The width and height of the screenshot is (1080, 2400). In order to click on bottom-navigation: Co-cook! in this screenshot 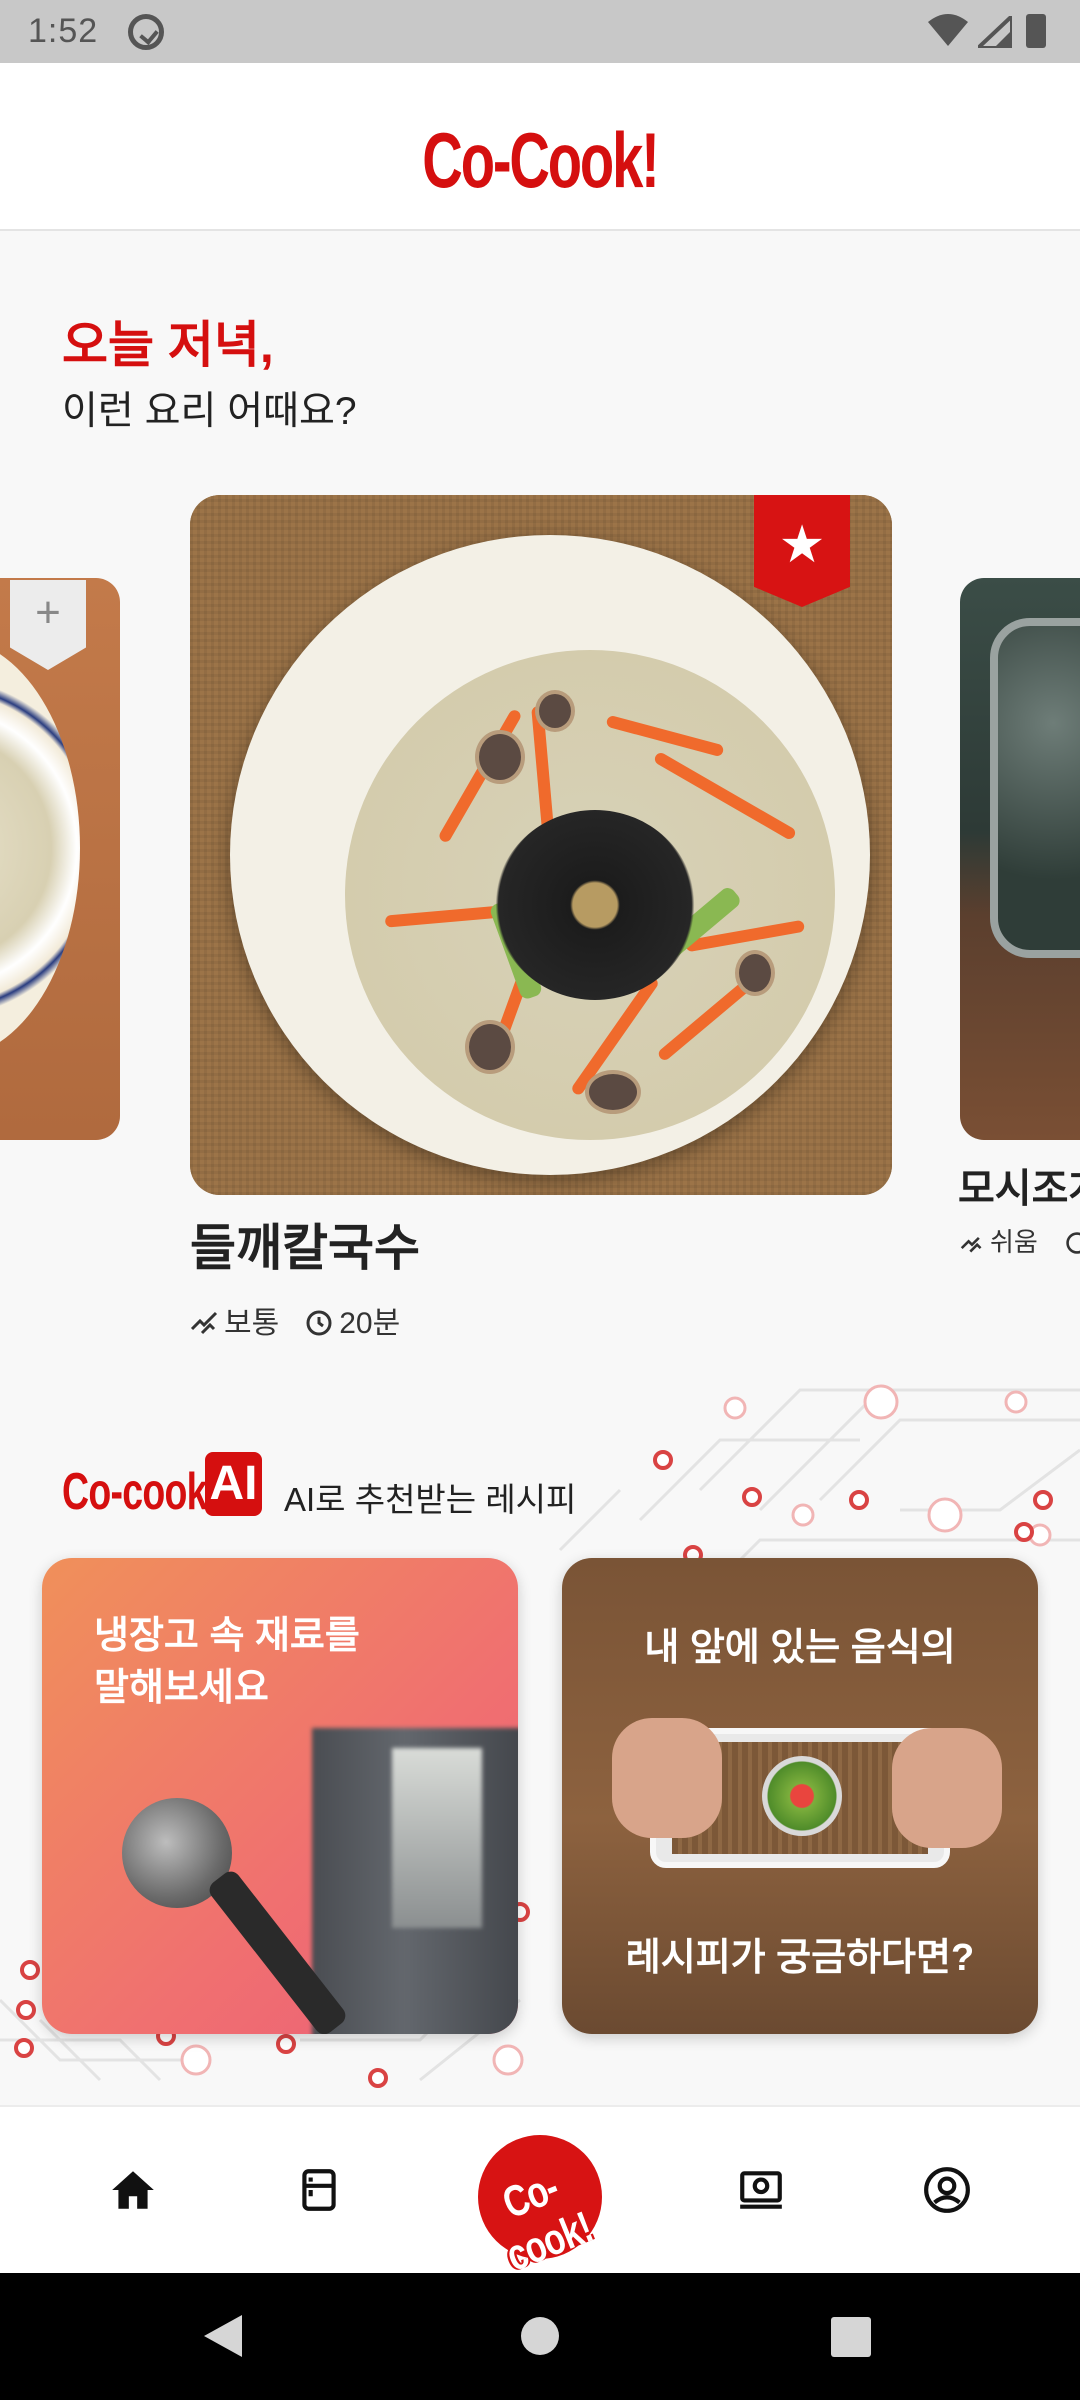, I will do `click(540, 2193)`.